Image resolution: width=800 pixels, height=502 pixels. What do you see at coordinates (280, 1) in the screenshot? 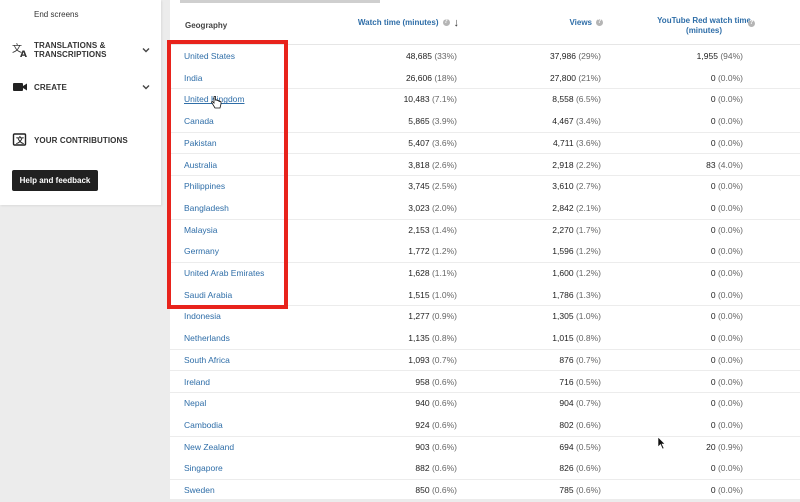
I see `scroll-indicator` at bounding box center [280, 1].